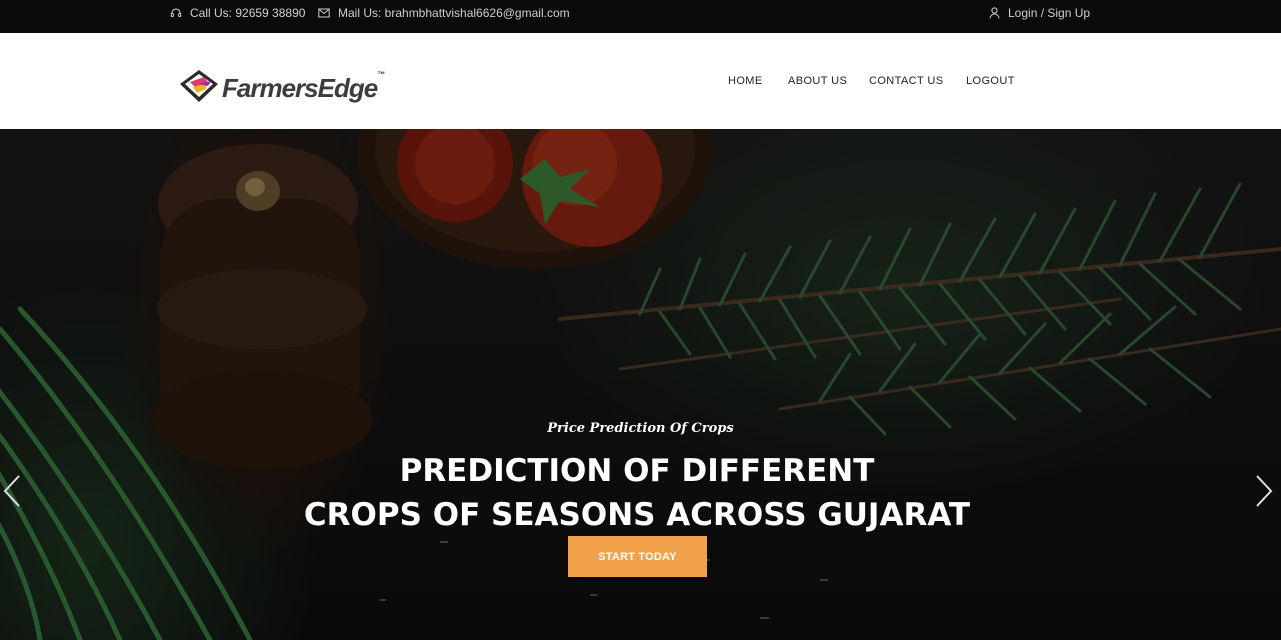 This screenshot has width=1281, height=640. I want to click on start-today-button: START TODAY, so click(637, 556).